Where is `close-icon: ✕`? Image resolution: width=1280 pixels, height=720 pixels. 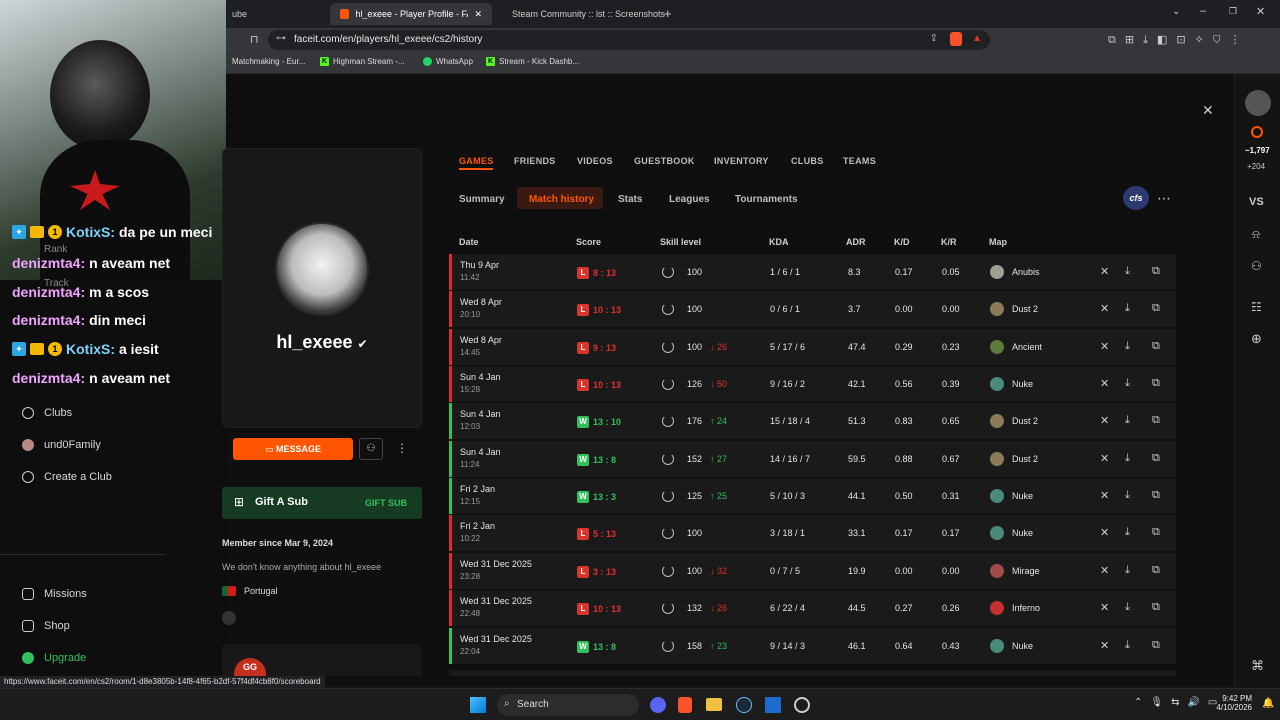 close-icon: ✕ is located at coordinates (478, 14).